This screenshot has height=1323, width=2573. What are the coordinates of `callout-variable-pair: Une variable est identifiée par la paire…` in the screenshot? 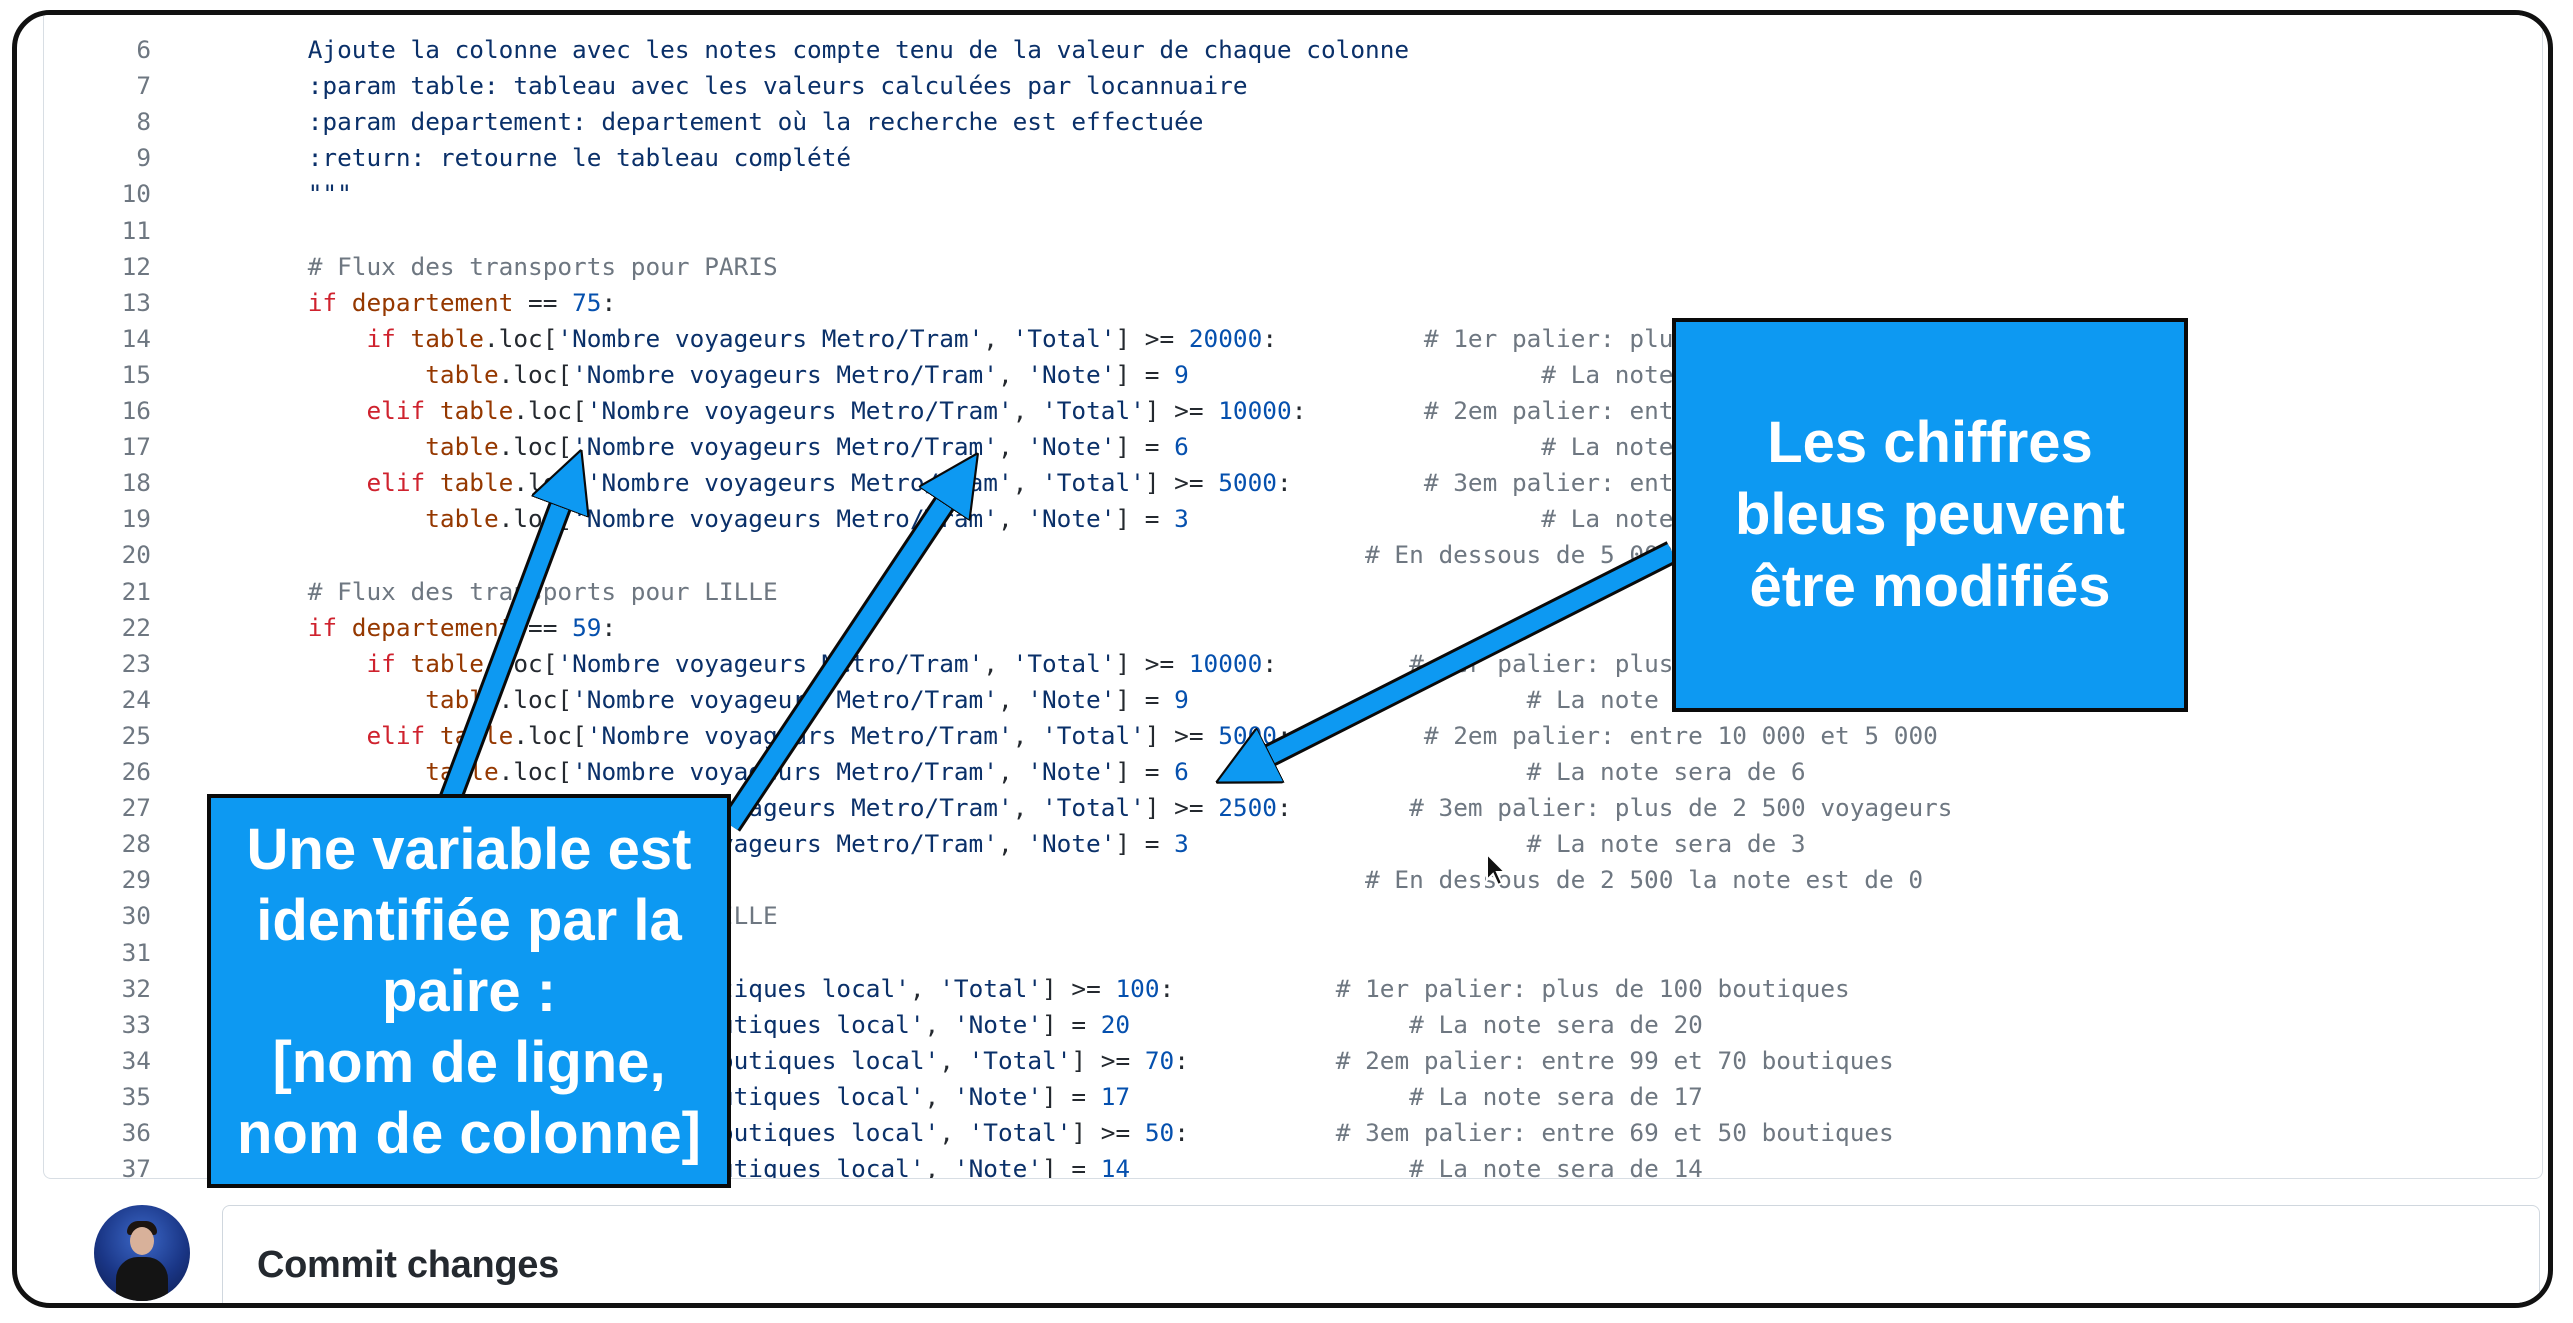 It's located at (469, 991).